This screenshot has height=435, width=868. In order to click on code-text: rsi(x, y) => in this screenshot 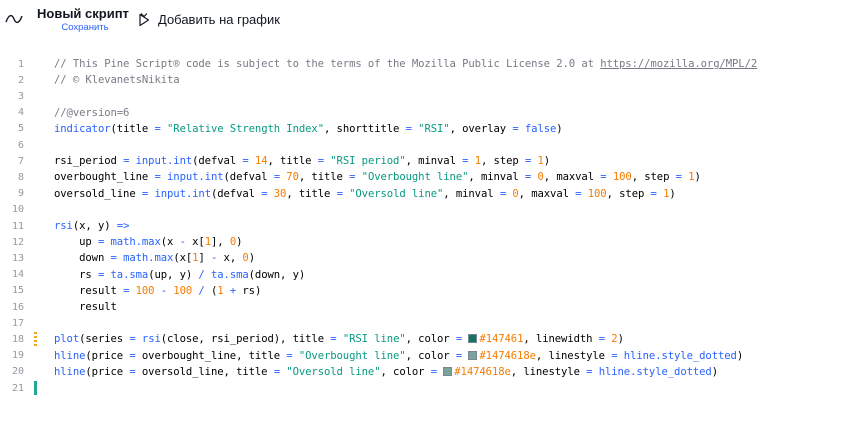, I will do `click(92, 226)`.